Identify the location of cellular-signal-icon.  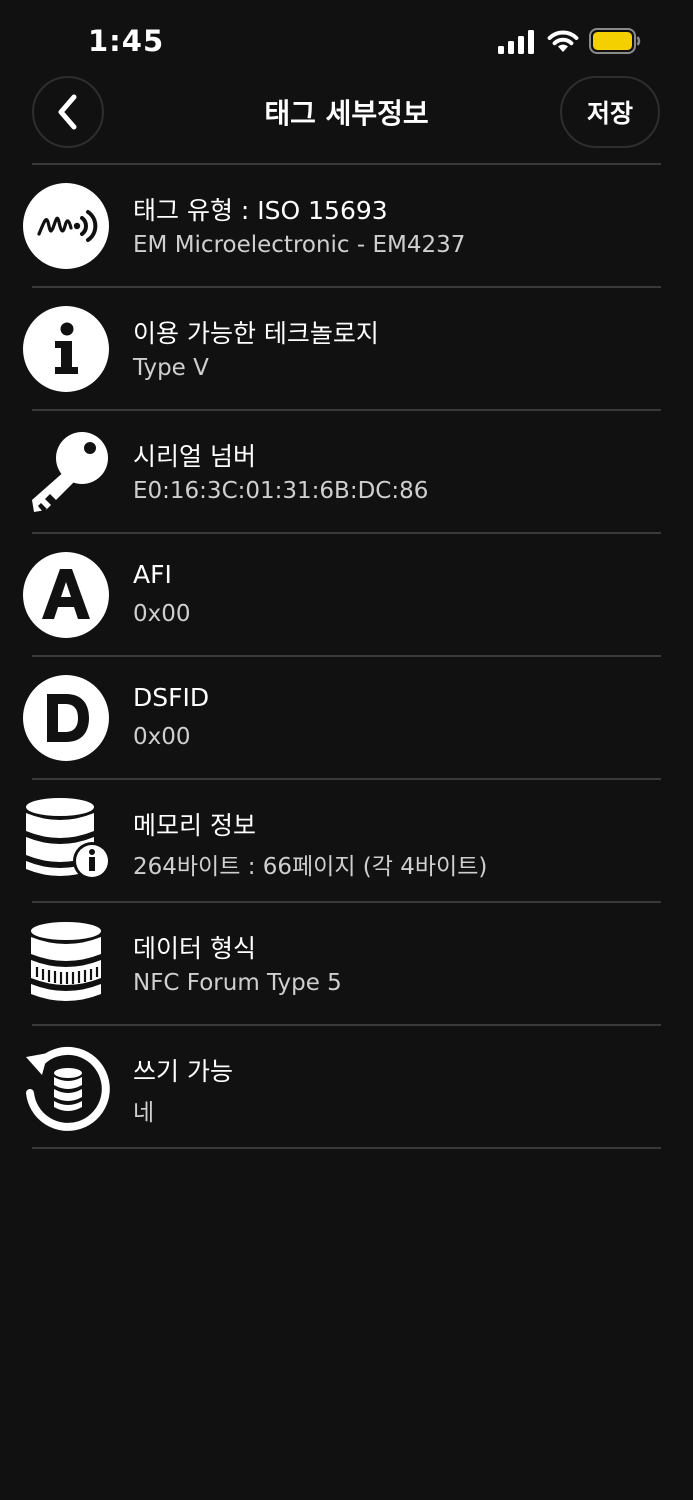
(516, 42).